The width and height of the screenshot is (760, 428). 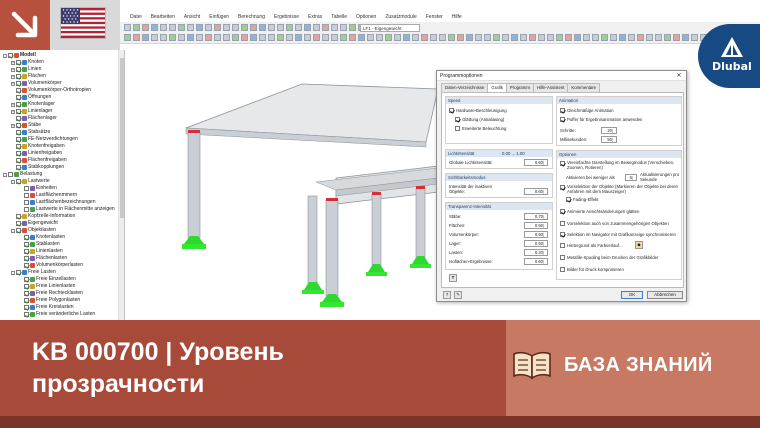 I want to click on close-icon: ✕, so click(x=679, y=76).